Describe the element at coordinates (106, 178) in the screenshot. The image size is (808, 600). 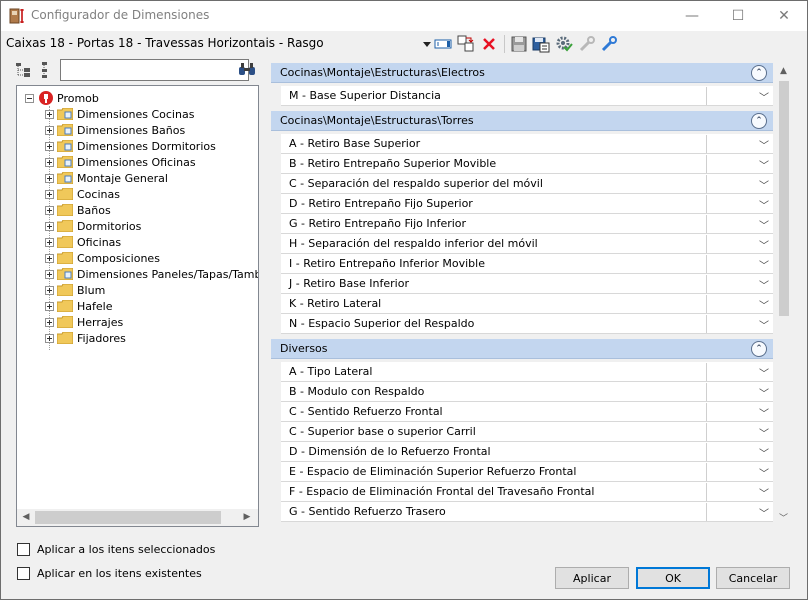
I see `tree-item: Montaje General` at that location.